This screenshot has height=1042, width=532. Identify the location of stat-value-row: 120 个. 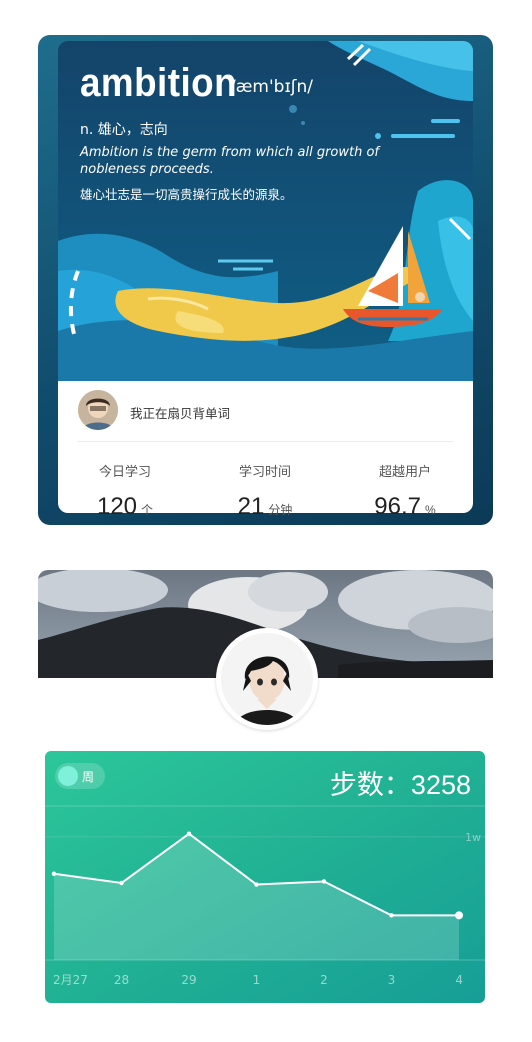
(125, 507).